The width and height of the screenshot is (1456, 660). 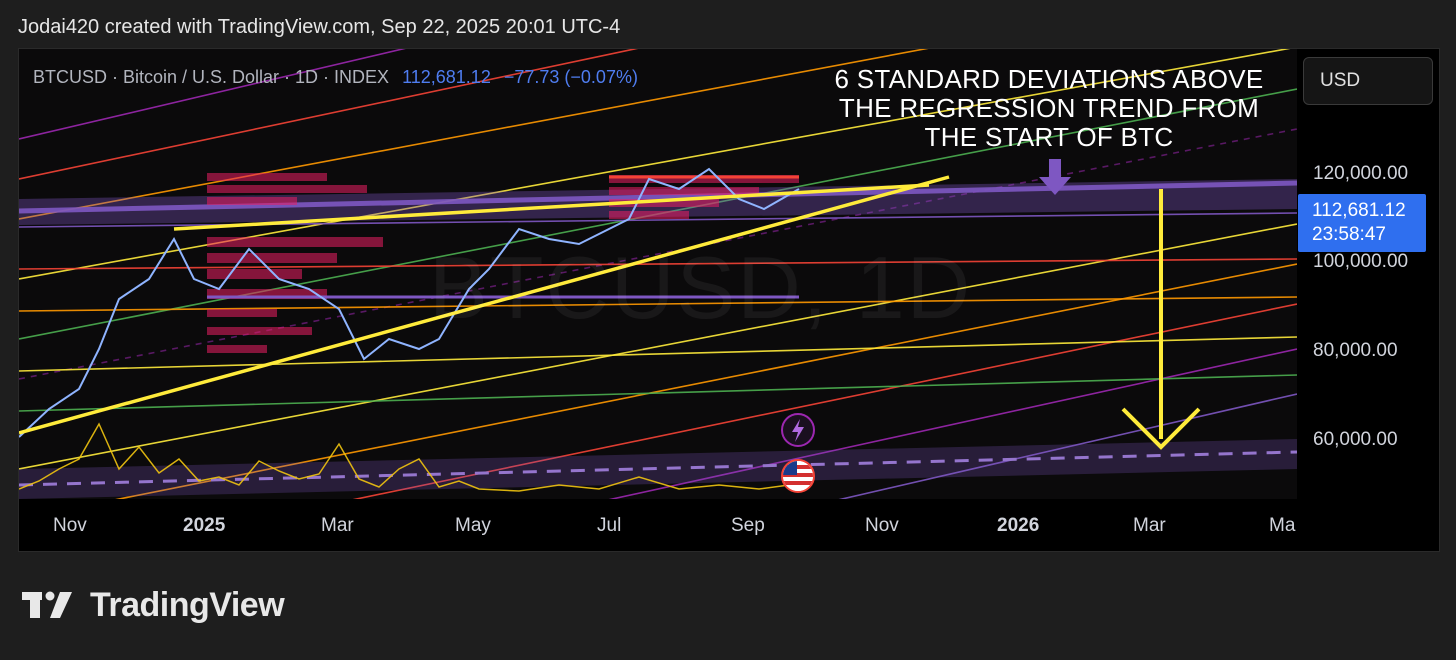 What do you see at coordinates (798, 476) in the screenshot?
I see `us-flag-icon` at bounding box center [798, 476].